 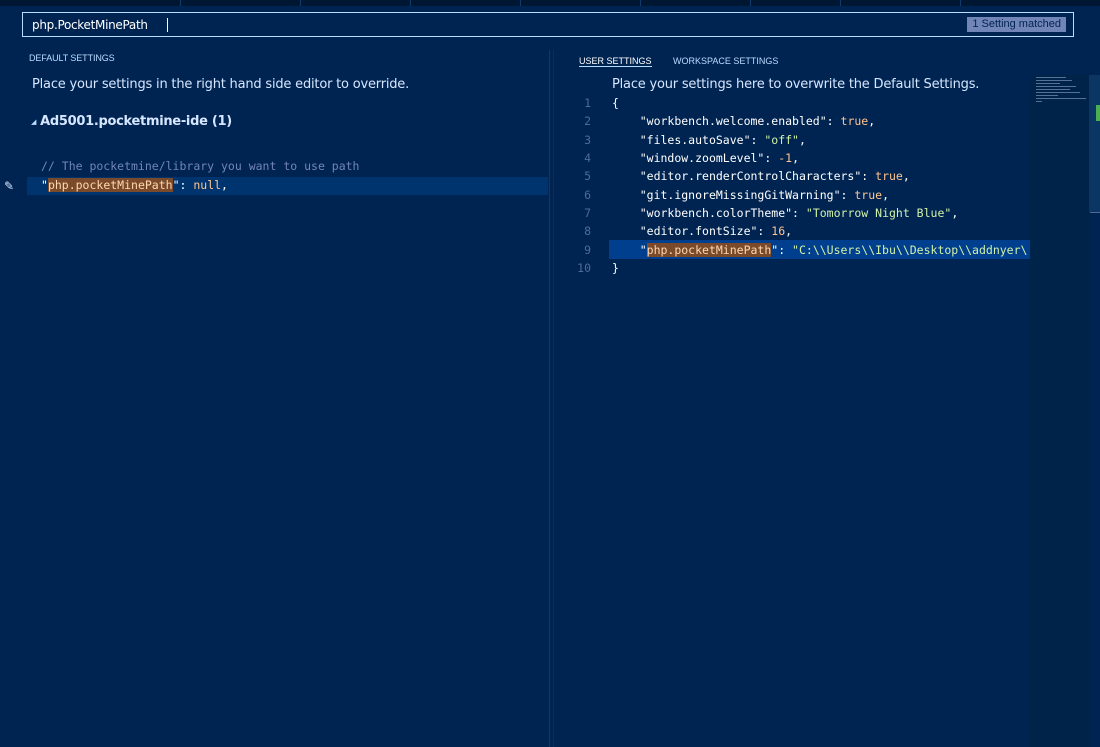 I want to click on pane-divider, so click(x=549, y=398).